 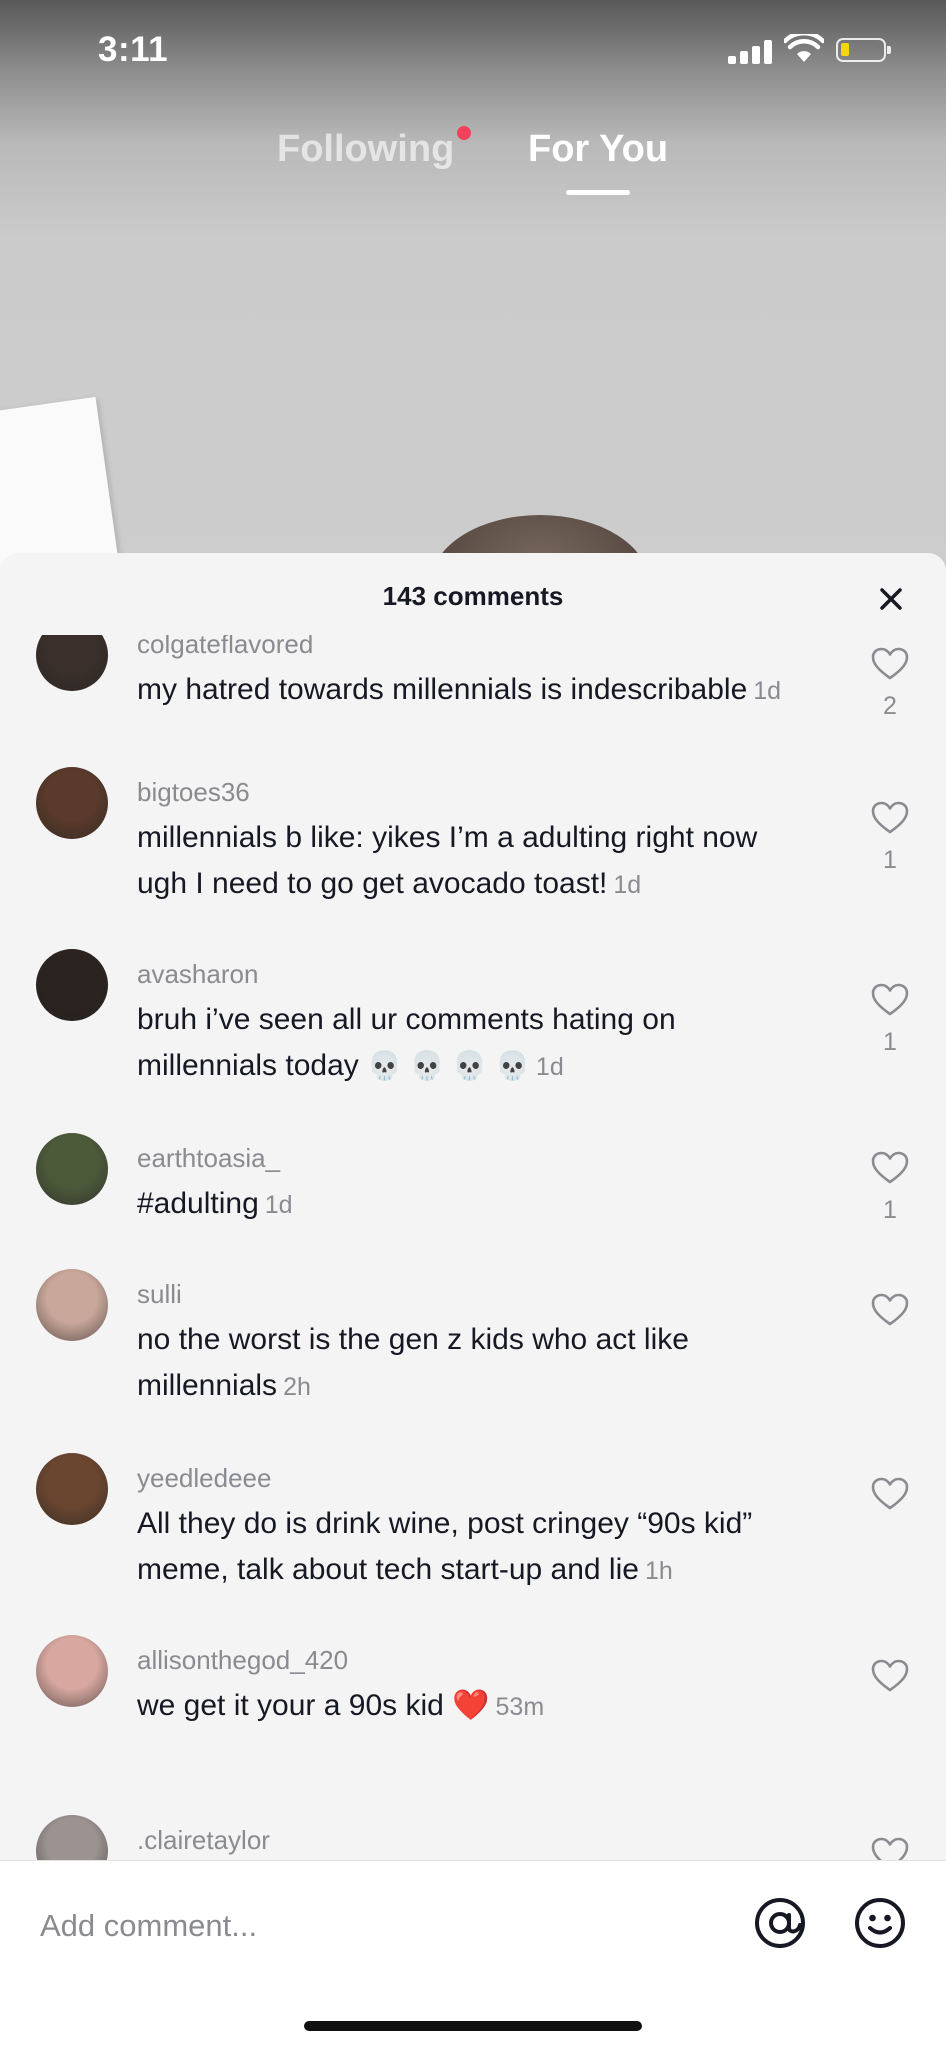 I want to click on tab-following: Following, so click(x=365, y=149).